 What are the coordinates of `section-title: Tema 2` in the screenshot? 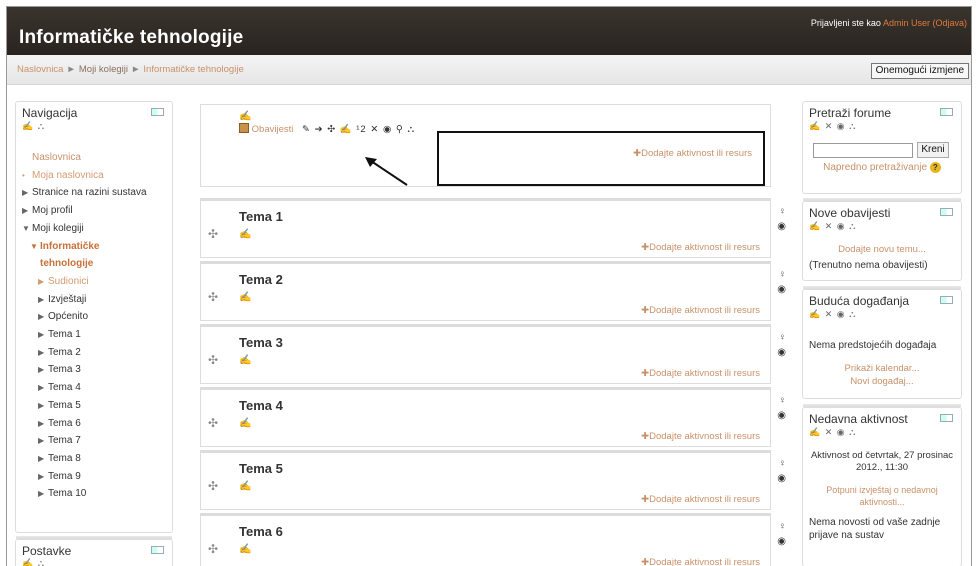 It's located at (261, 279).